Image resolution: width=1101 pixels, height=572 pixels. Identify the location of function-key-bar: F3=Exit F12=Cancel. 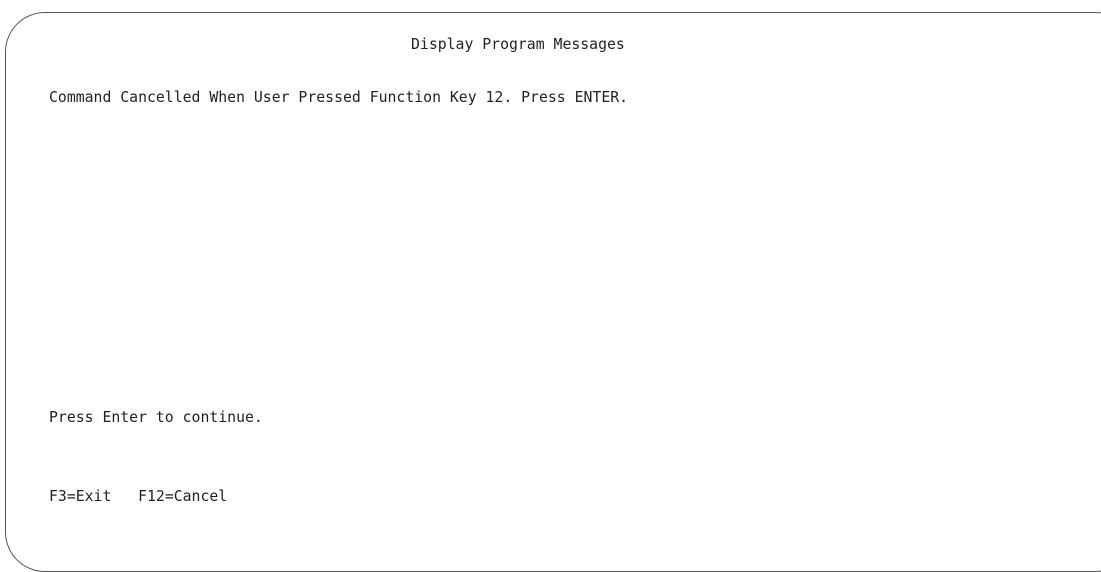
(138, 497).